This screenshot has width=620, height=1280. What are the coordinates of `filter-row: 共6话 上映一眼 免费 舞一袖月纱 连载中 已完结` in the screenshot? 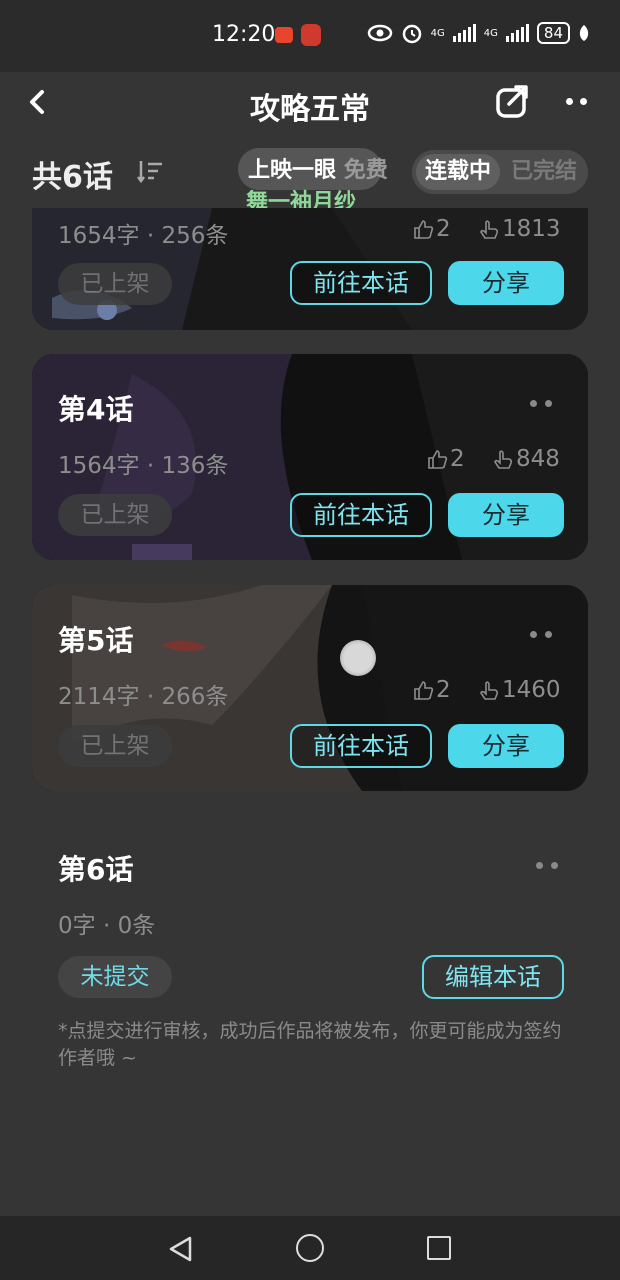 It's located at (310, 177).